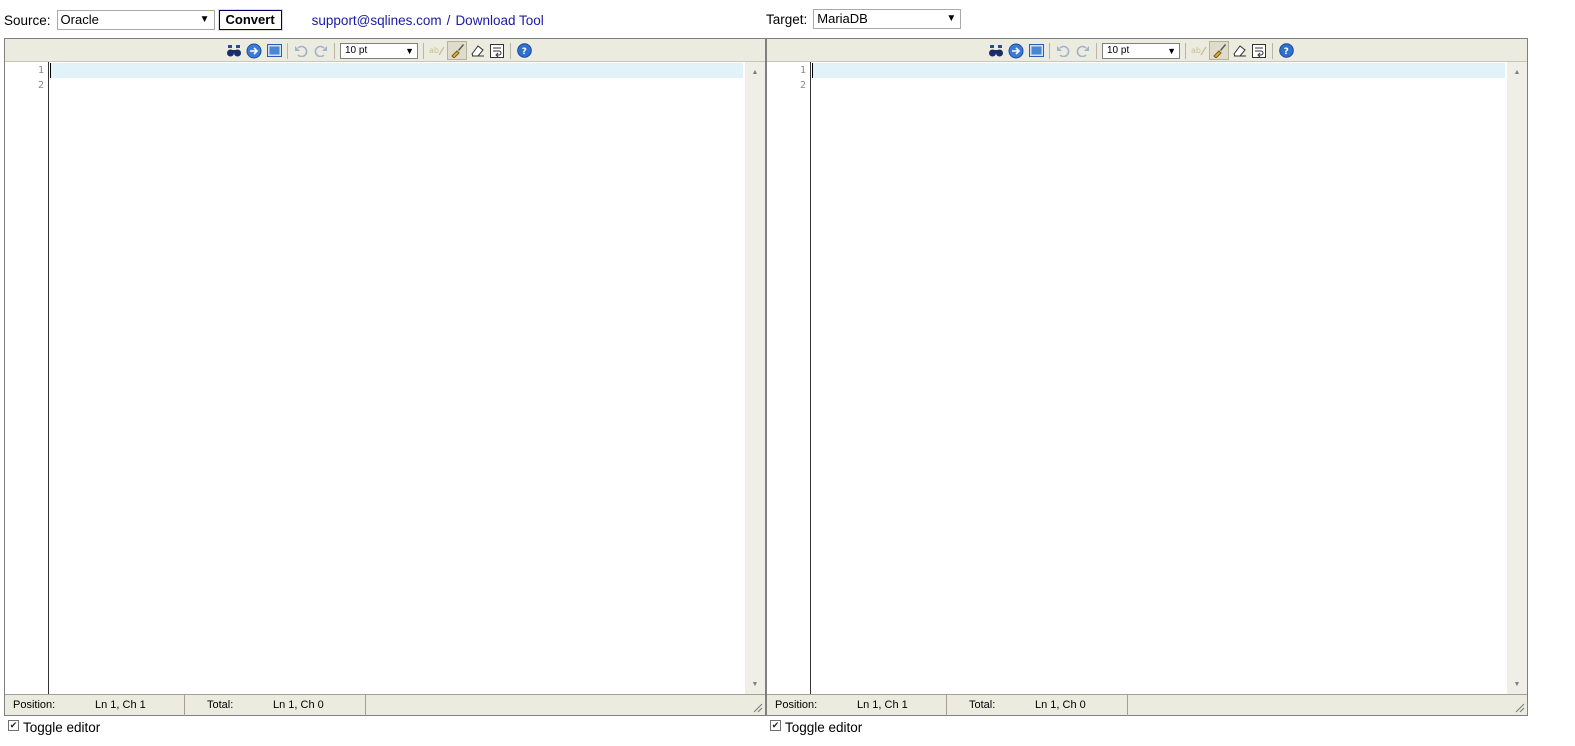  Describe the element at coordinates (356, 50) in the screenshot. I see `font-size-value: 10 pt` at that location.